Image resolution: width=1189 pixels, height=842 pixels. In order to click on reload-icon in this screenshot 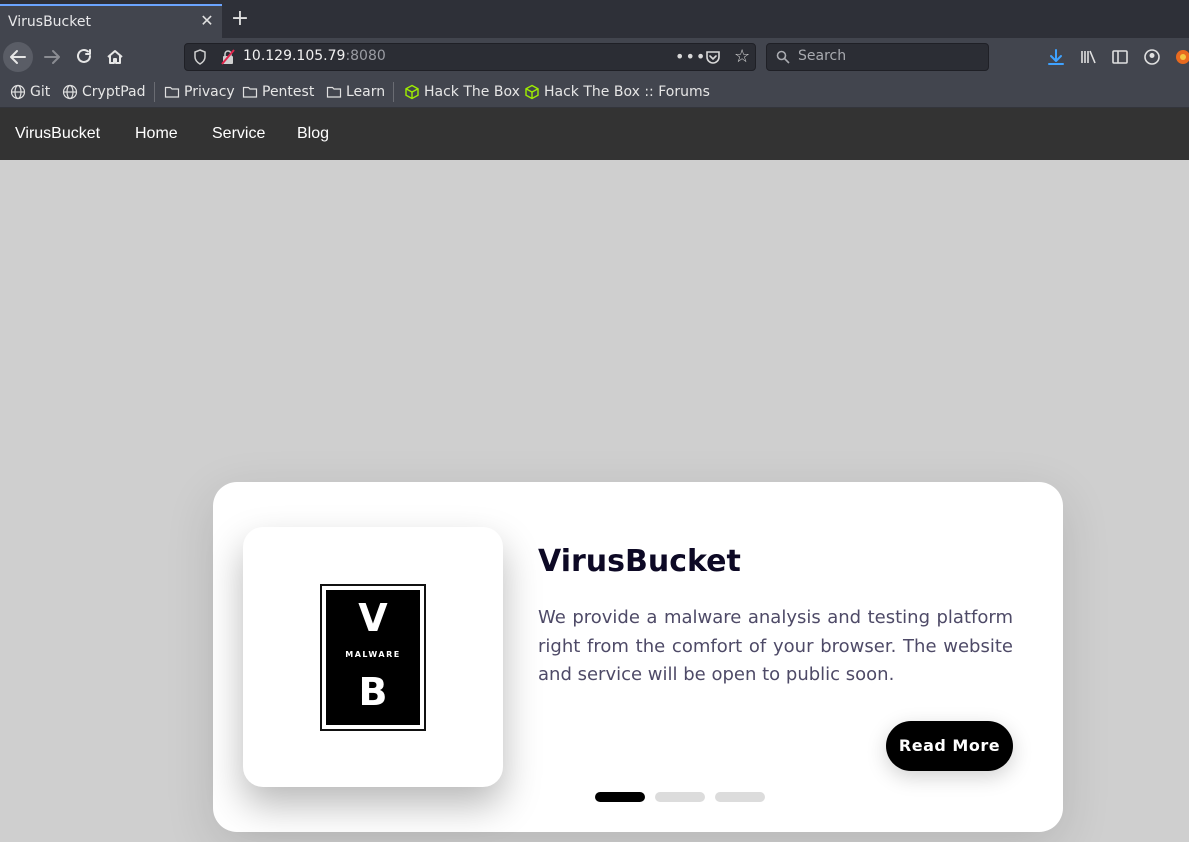, I will do `click(84, 57)`.